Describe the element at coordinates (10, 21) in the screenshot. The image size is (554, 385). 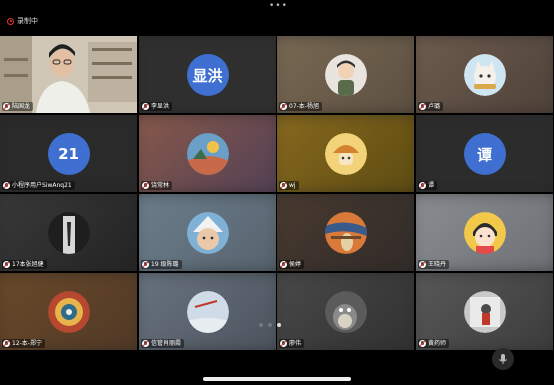
I see `record-icon` at that location.